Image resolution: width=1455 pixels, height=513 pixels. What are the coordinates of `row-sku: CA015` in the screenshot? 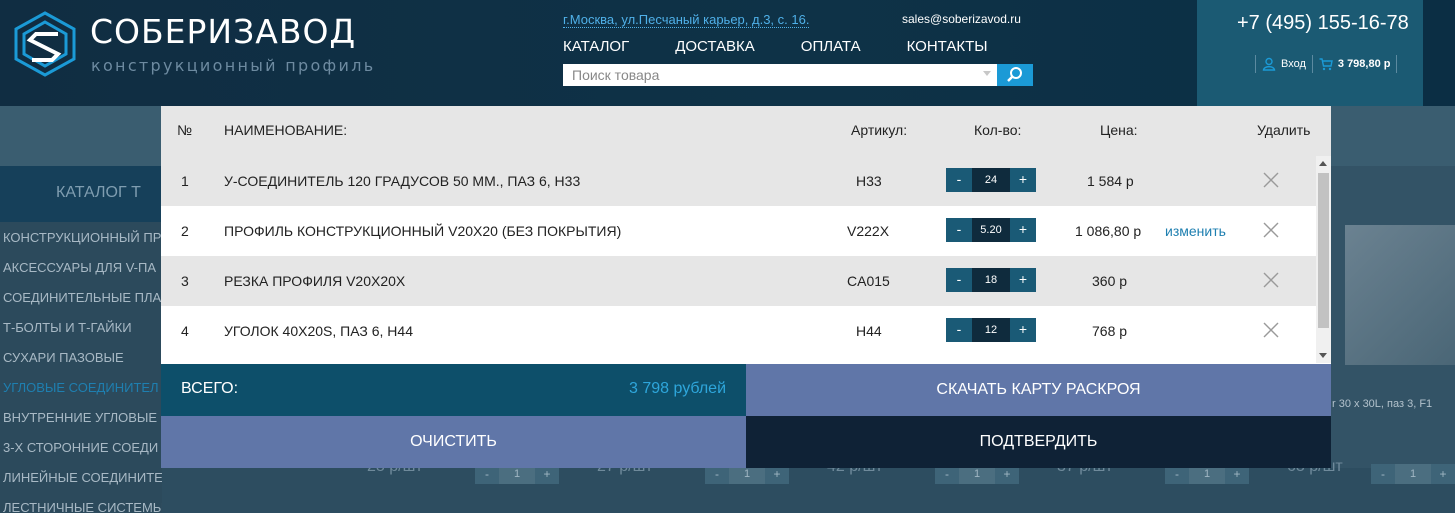 It's located at (868, 281).